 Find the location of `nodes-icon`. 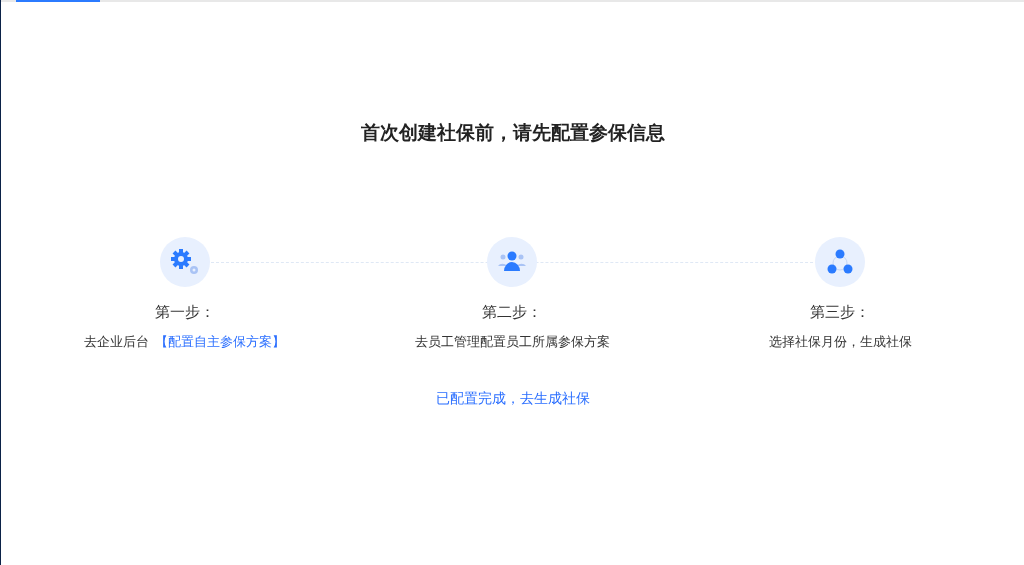

nodes-icon is located at coordinates (840, 261).